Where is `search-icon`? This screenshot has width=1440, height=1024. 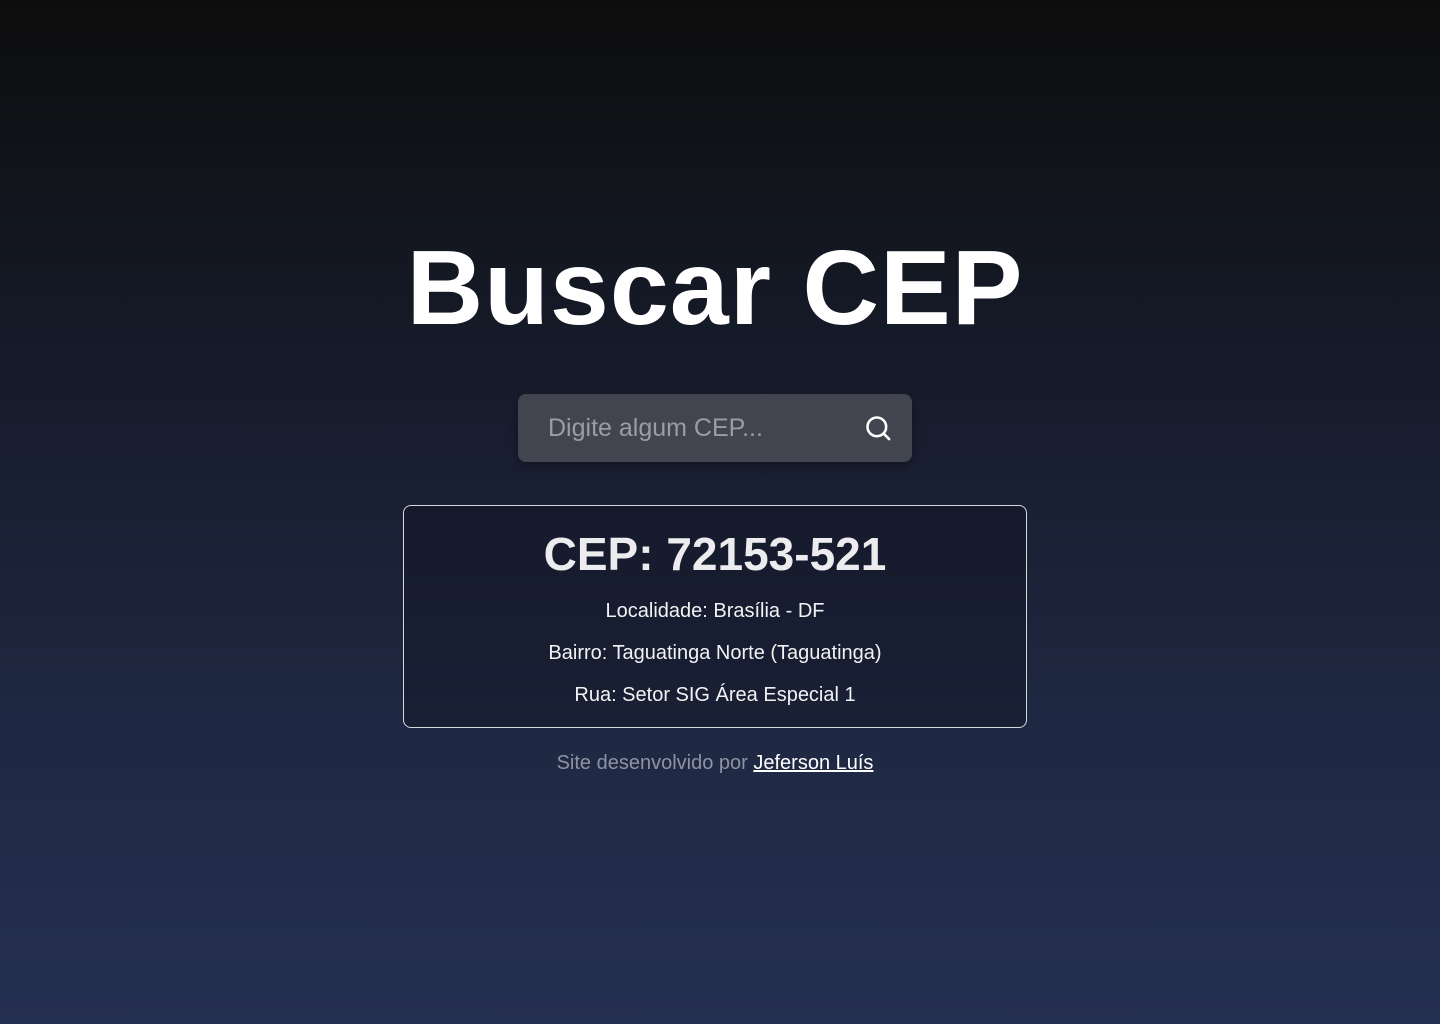
search-icon is located at coordinates (878, 428).